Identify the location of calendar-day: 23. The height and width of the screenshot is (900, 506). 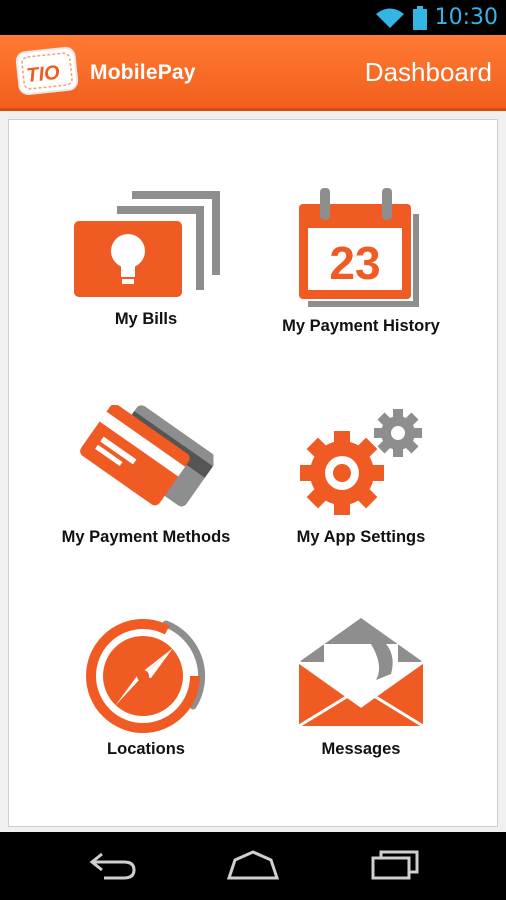
(354, 263).